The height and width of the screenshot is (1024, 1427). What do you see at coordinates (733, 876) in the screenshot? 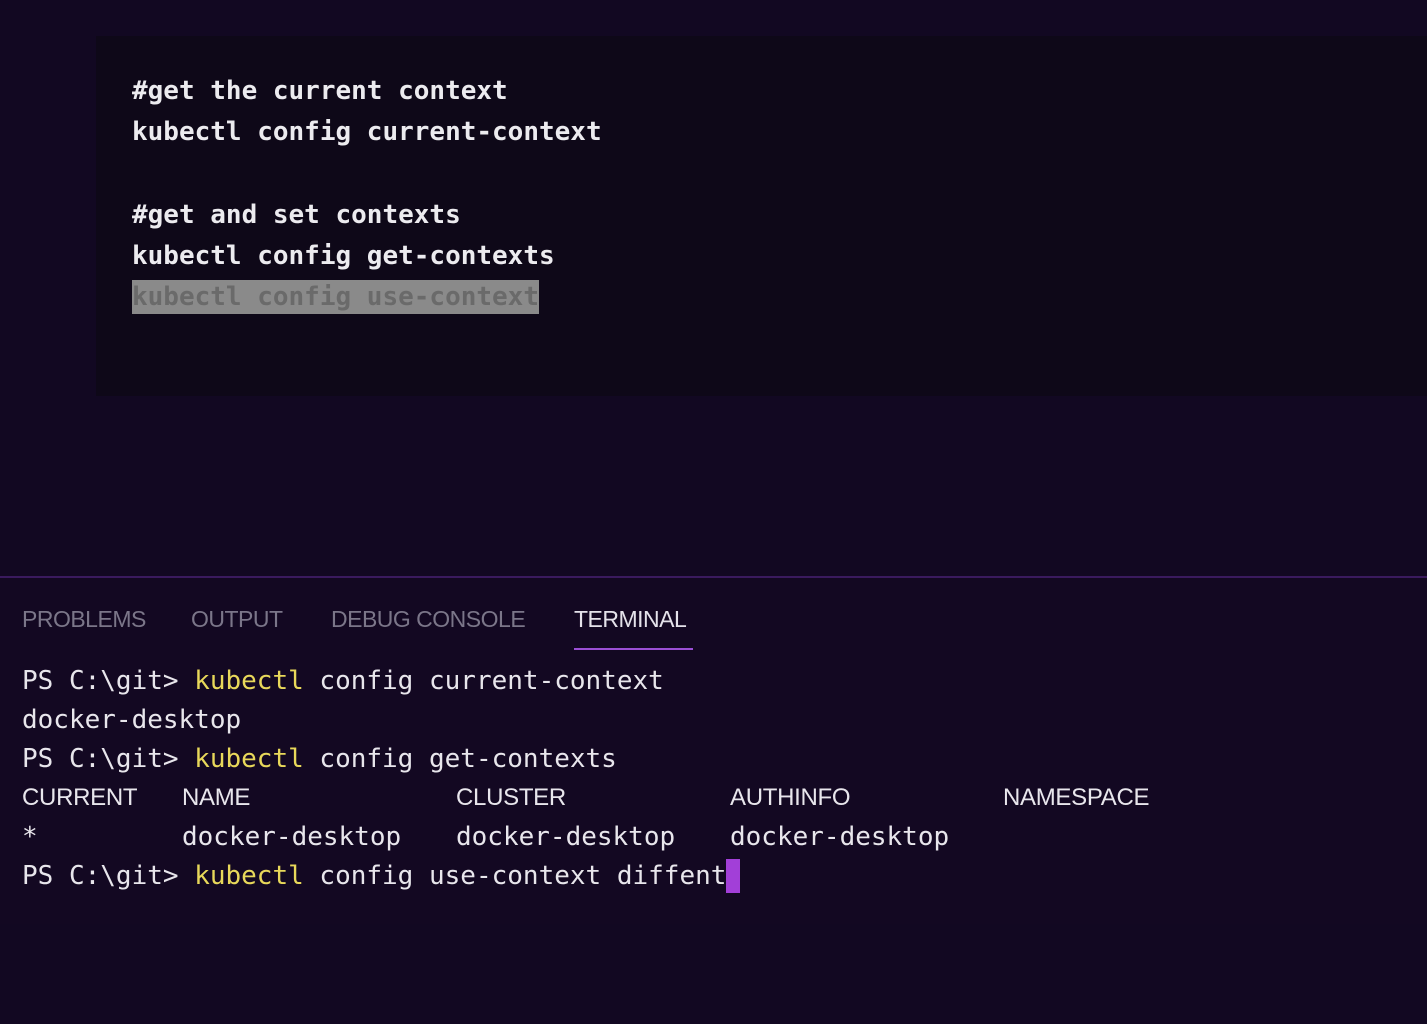
I see `terminal-cursor` at bounding box center [733, 876].